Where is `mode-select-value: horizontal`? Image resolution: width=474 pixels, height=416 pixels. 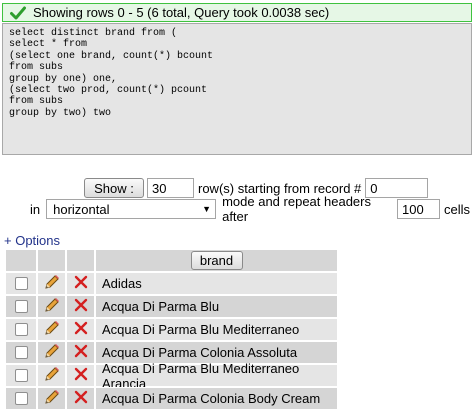
mode-select-value: horizontal is located at coordinates (81, 209).